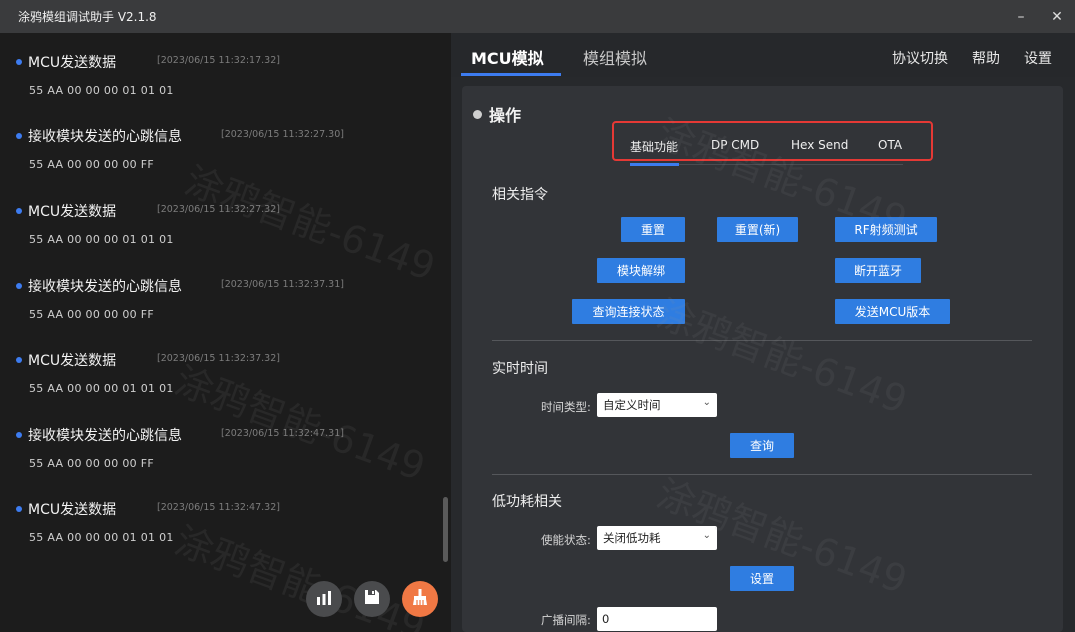 This screenshot has height=632, width=1075. I want to click on active-subtab-indicator, so click(654, 164).